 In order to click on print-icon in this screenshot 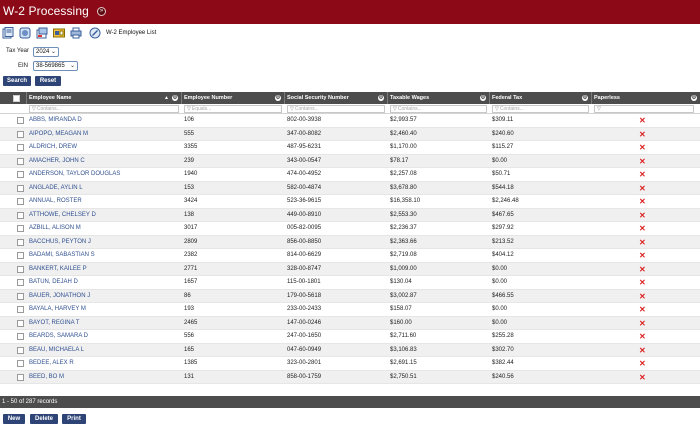, I will do `click(76, 33)`.